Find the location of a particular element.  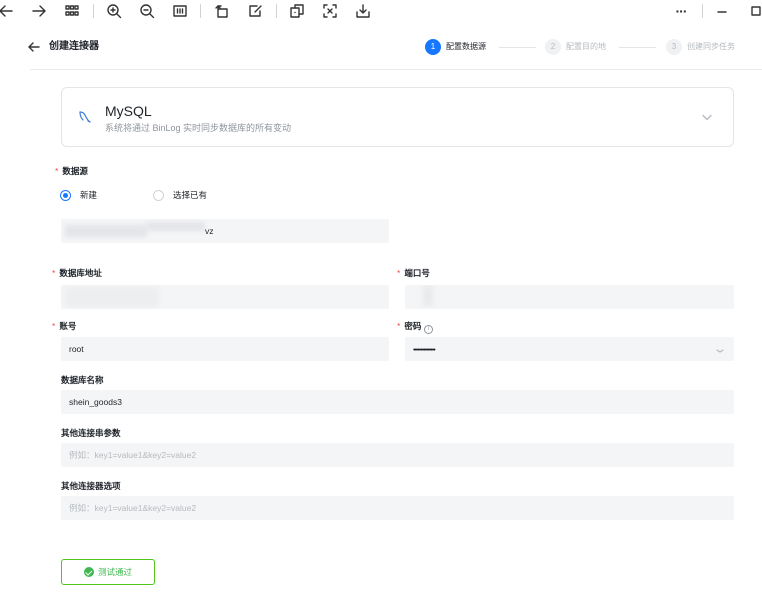

step-number: 1 is located at coordinates (433, 47).